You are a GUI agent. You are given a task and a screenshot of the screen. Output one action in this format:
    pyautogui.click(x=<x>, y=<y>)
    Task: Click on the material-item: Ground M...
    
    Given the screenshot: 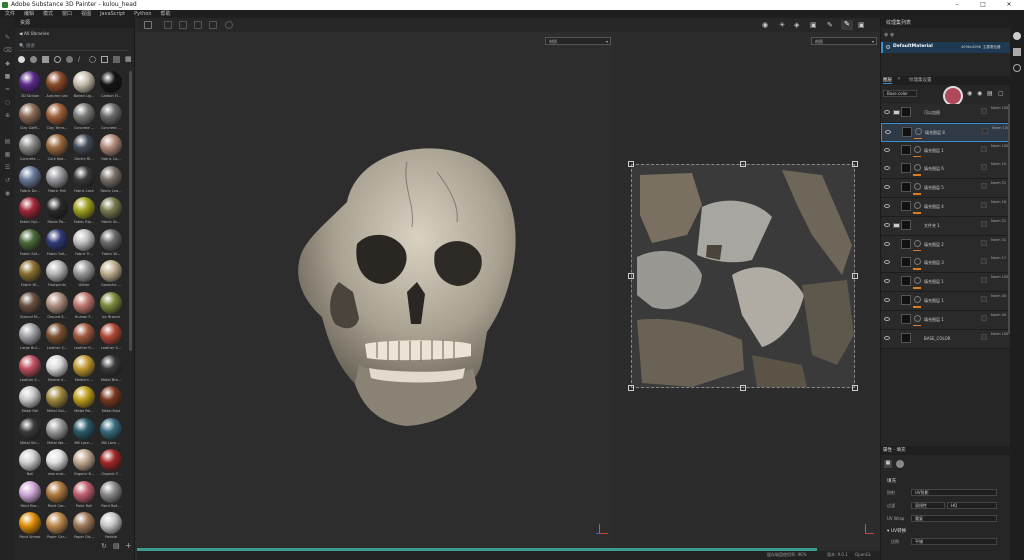 What is the action you would take?
    pyautogui.click(x=30, y=306)
    